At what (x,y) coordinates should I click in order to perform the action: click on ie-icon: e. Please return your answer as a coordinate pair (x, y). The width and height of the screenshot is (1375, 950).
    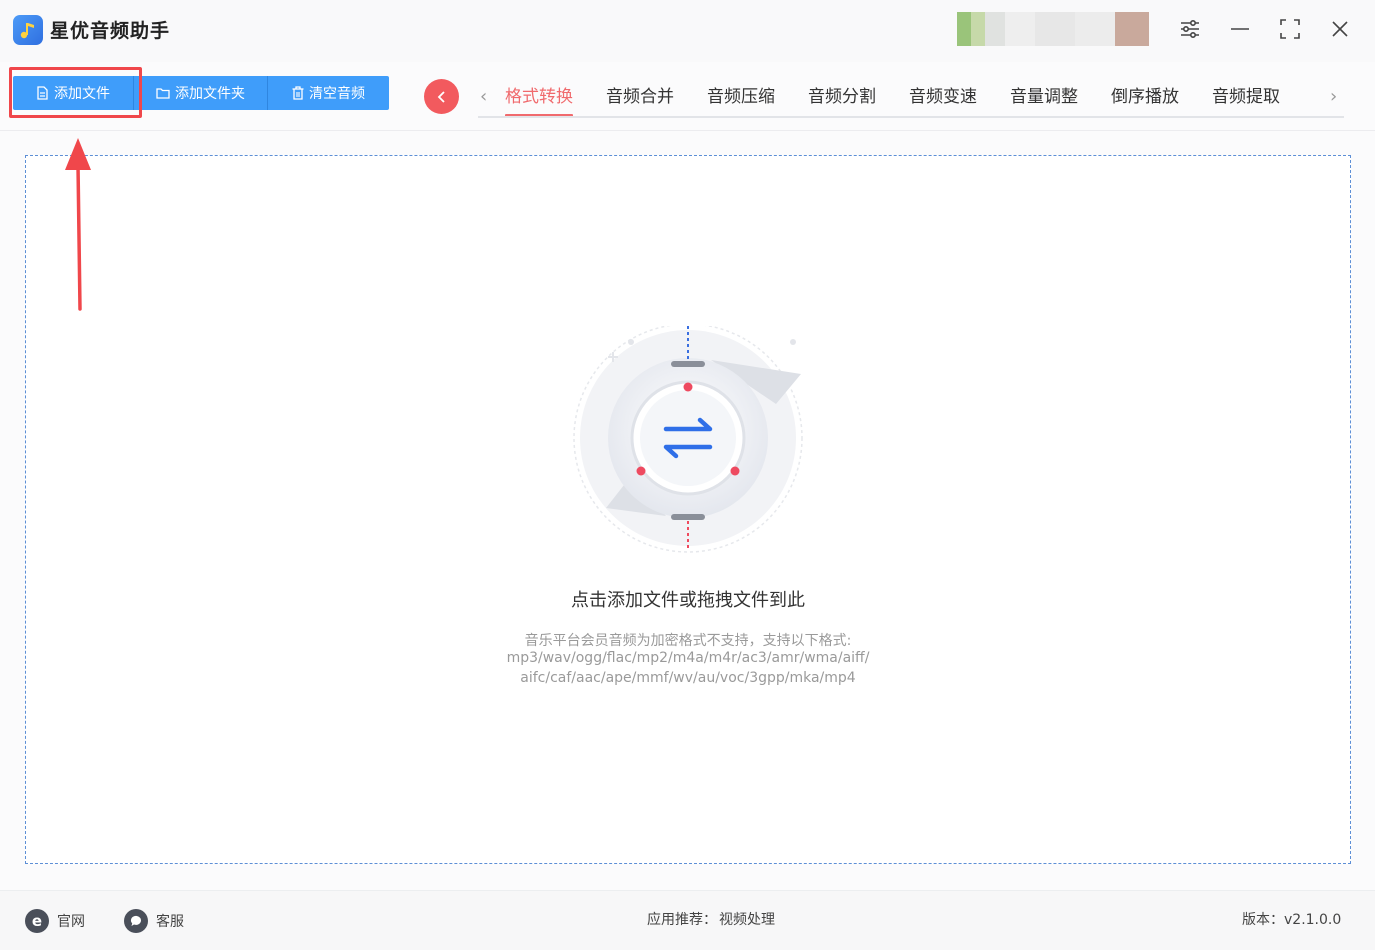
    Looking at the image, I should click on (37, 921).